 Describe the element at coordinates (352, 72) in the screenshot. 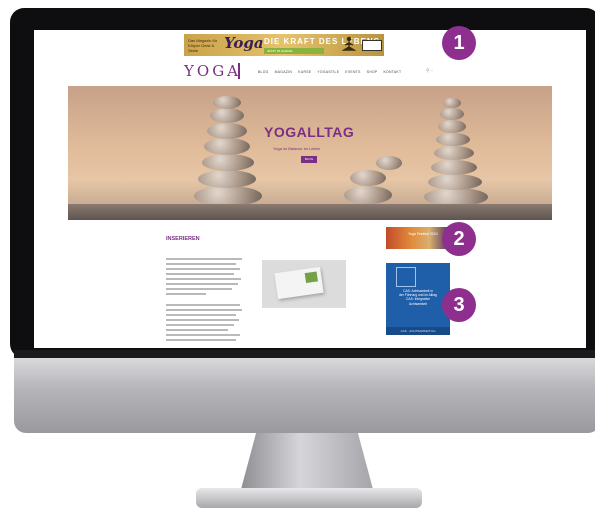

I see `nav-item-events: EVENTS` at that location.